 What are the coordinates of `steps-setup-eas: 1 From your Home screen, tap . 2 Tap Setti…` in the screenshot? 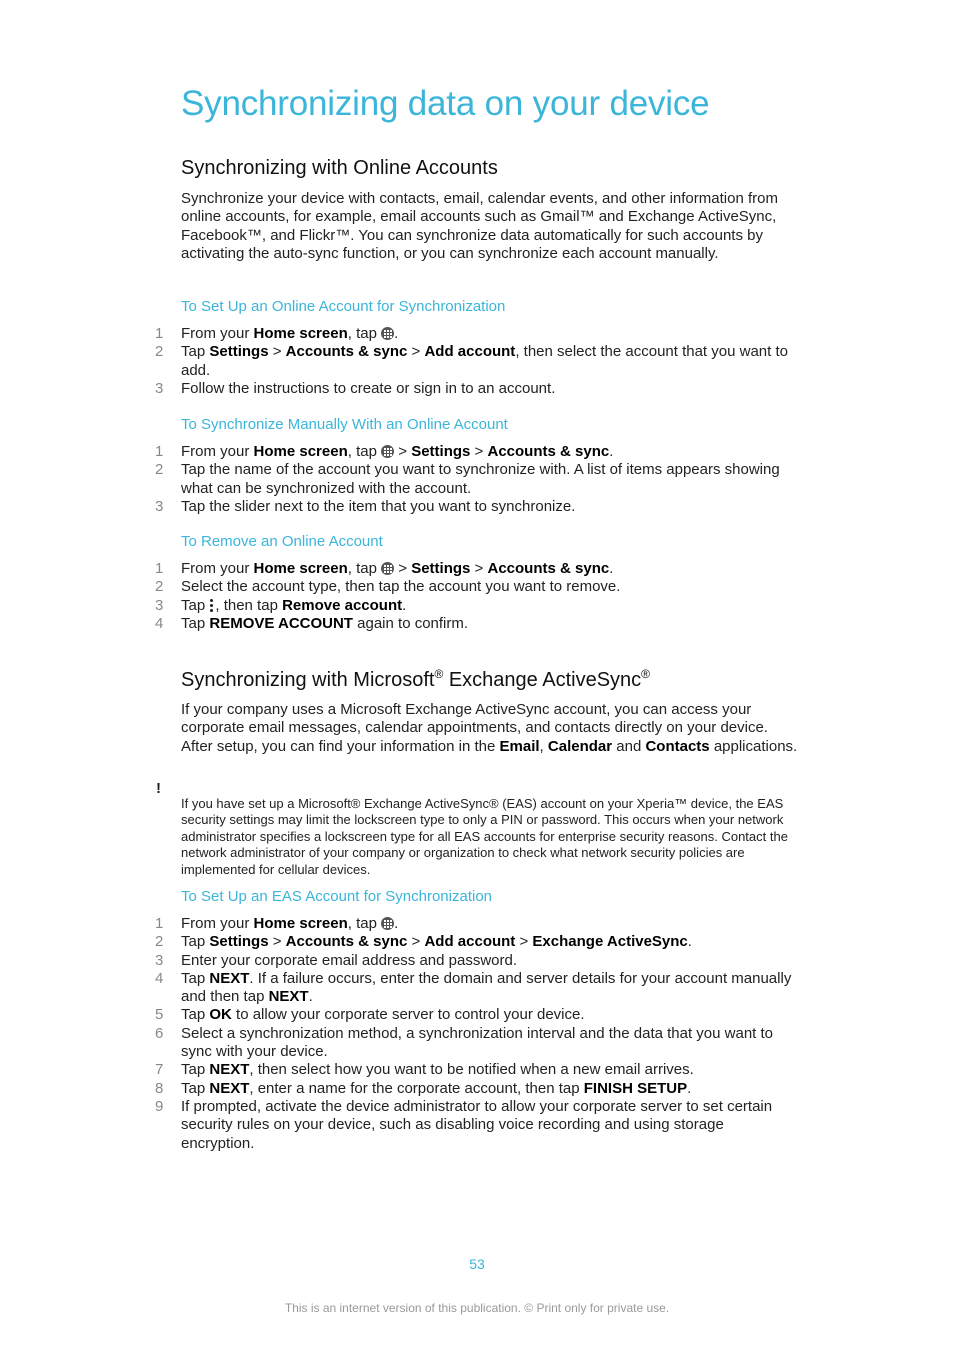 It's located at (475, 1034).